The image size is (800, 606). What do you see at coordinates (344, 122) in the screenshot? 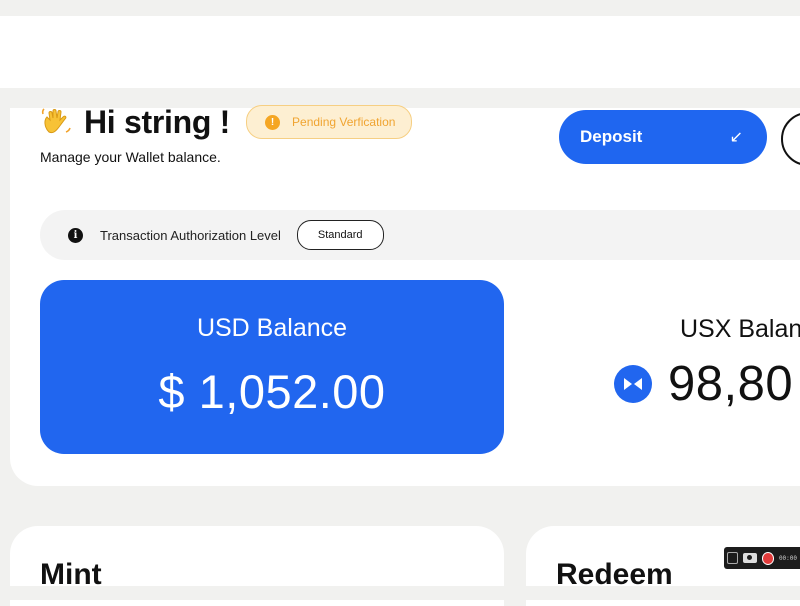
I see `status-badge-label: Pending Verfication` at bounding box center [344, 122].